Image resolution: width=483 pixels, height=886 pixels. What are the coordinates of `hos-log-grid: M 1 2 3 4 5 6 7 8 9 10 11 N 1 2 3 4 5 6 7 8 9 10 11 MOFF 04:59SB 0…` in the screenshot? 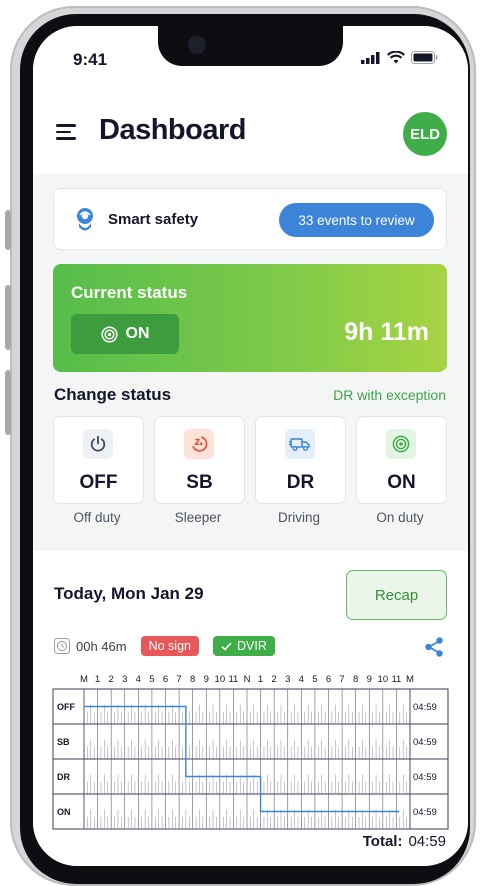 It's located at (250, 752).